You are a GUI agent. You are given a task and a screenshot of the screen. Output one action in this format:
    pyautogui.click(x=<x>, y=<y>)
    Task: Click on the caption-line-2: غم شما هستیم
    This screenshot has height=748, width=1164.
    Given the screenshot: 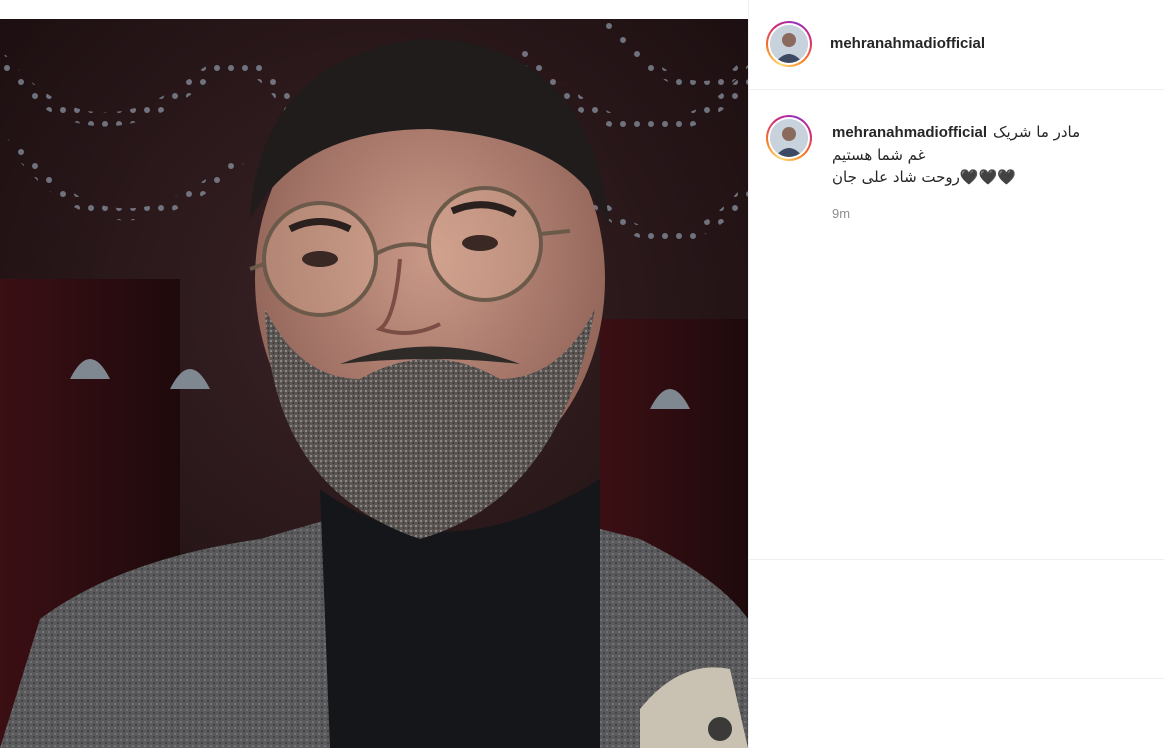 What is the action you would take?
    pyautogui.click(x=879, y=155)
    